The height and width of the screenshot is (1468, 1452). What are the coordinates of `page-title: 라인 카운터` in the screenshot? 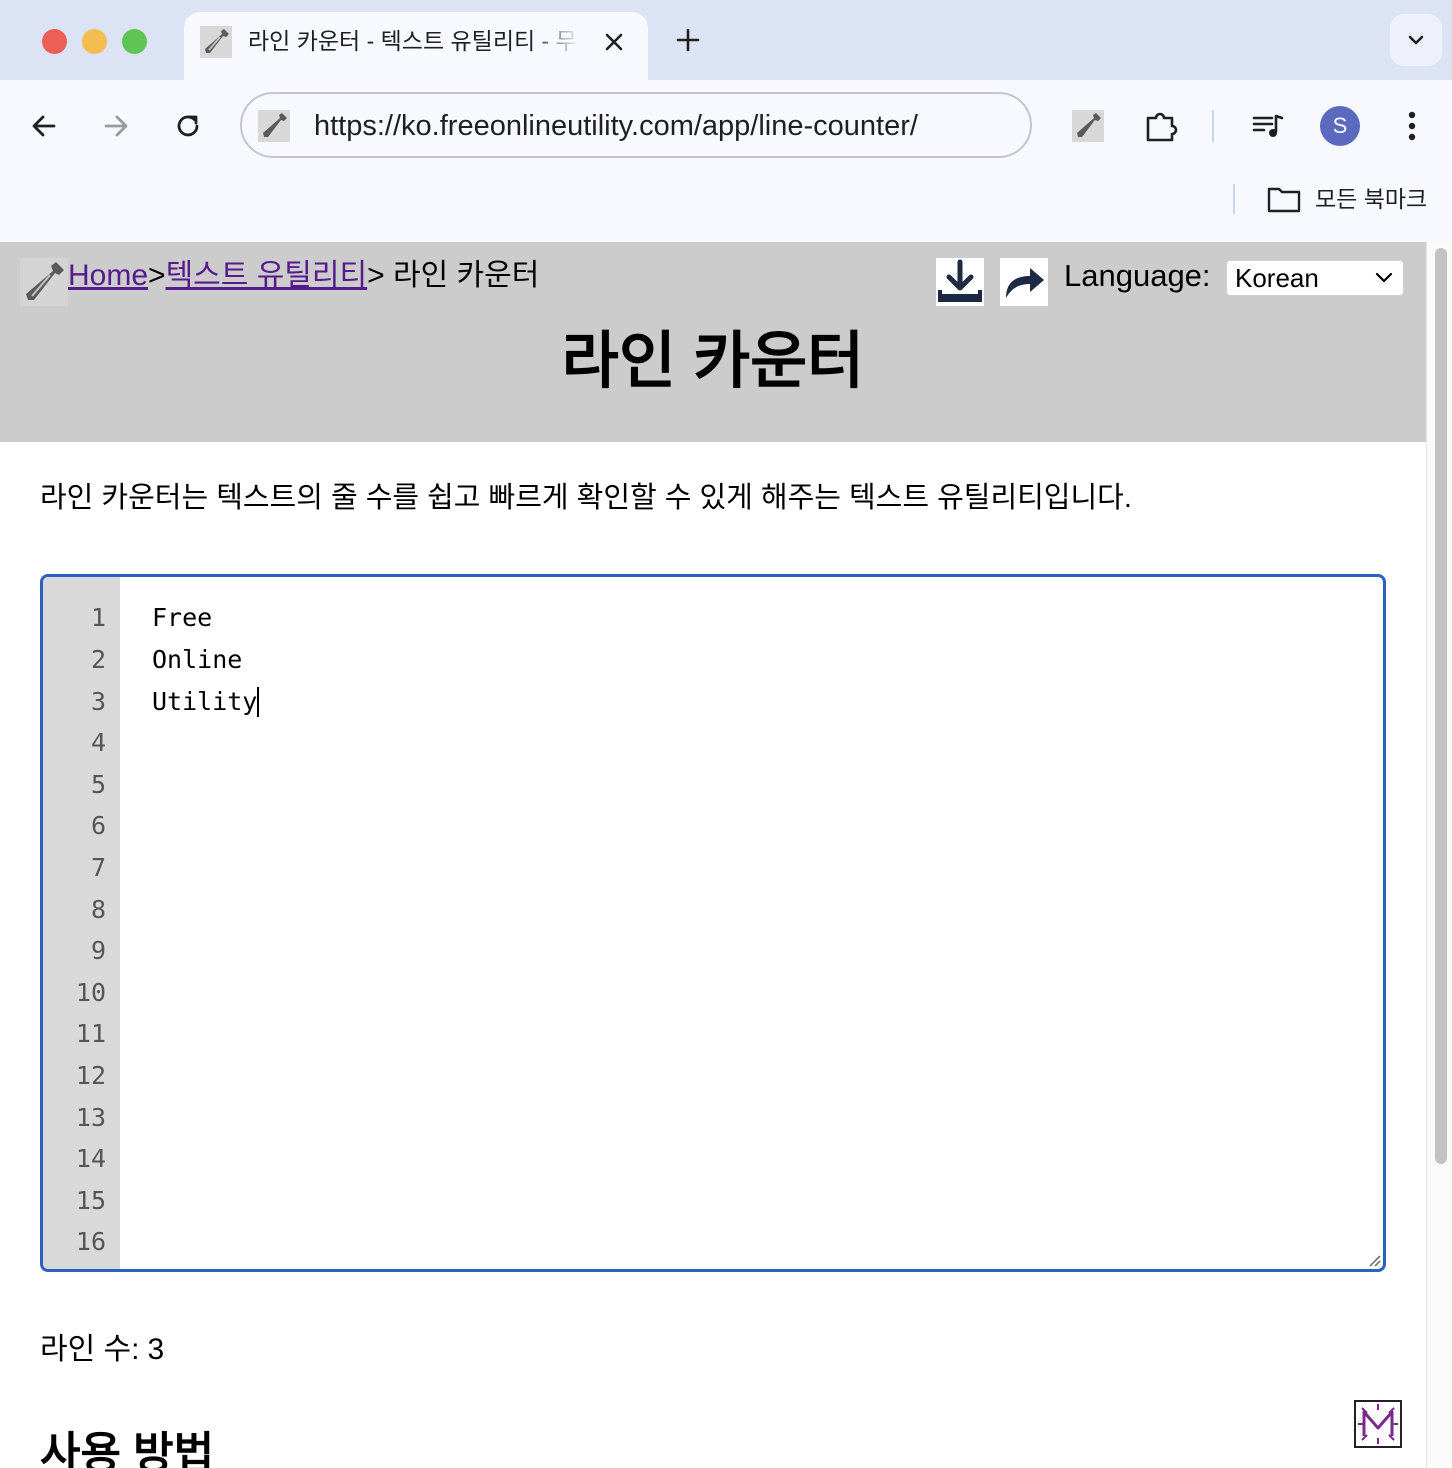 It's located at (713, 361).